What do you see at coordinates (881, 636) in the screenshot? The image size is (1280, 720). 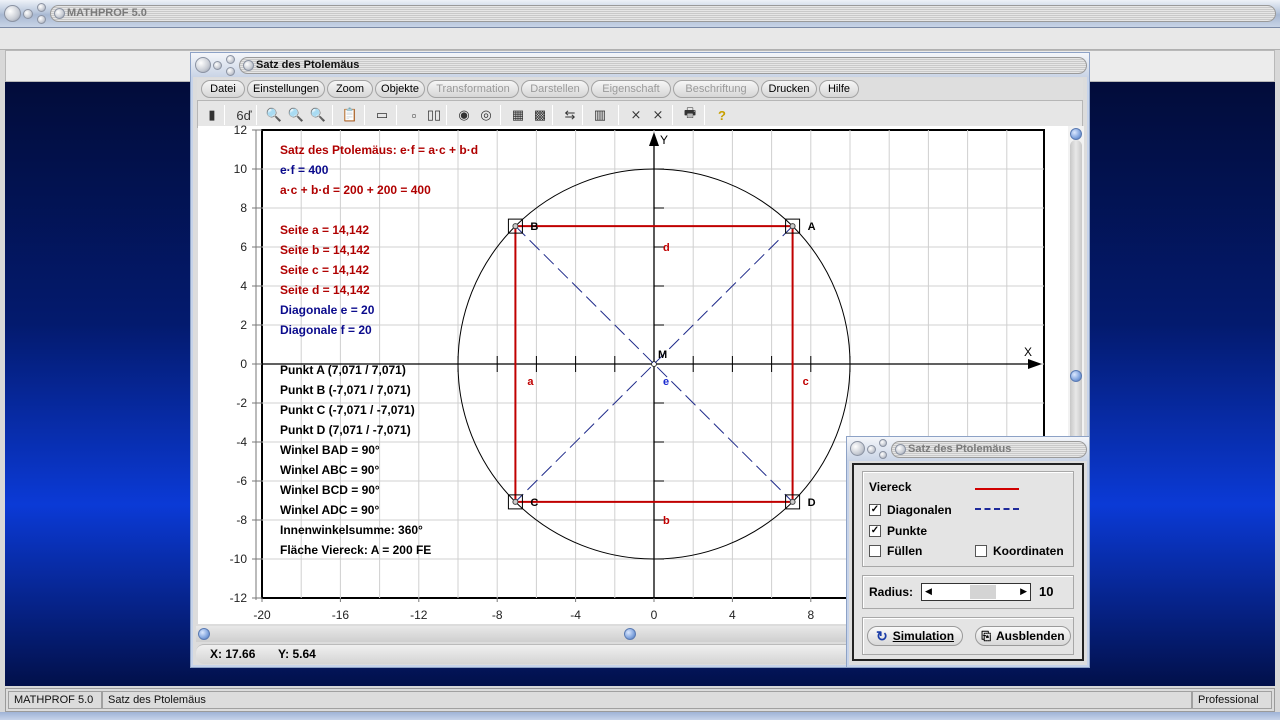 I see `refresh-icon: ↻` at bounding box center [881, 636].